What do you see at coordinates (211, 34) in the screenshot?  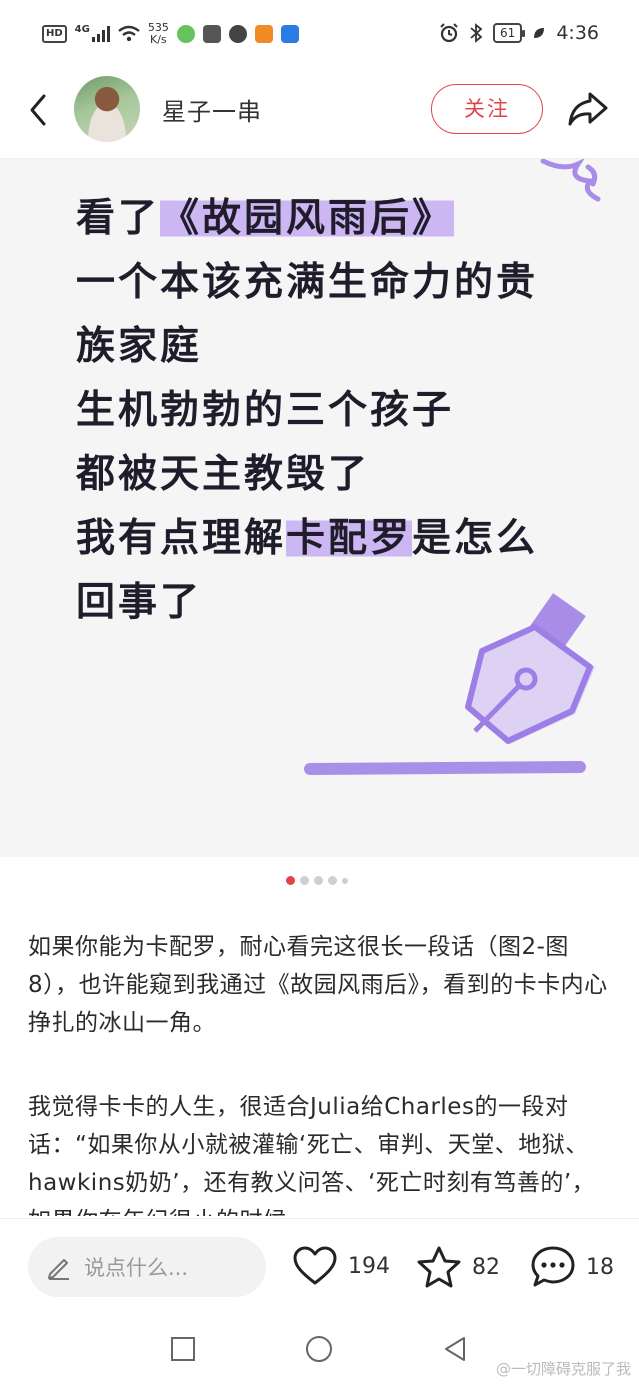 I see `mail-notification-icon` at bounding box center [211, 34].